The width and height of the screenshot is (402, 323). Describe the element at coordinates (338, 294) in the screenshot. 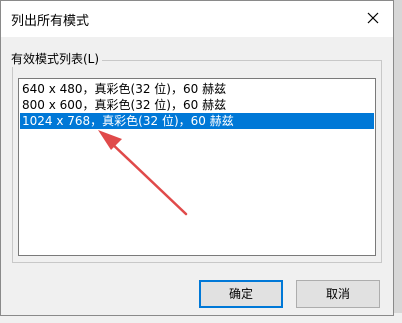

I see `cancel-button: 取消` at that location.